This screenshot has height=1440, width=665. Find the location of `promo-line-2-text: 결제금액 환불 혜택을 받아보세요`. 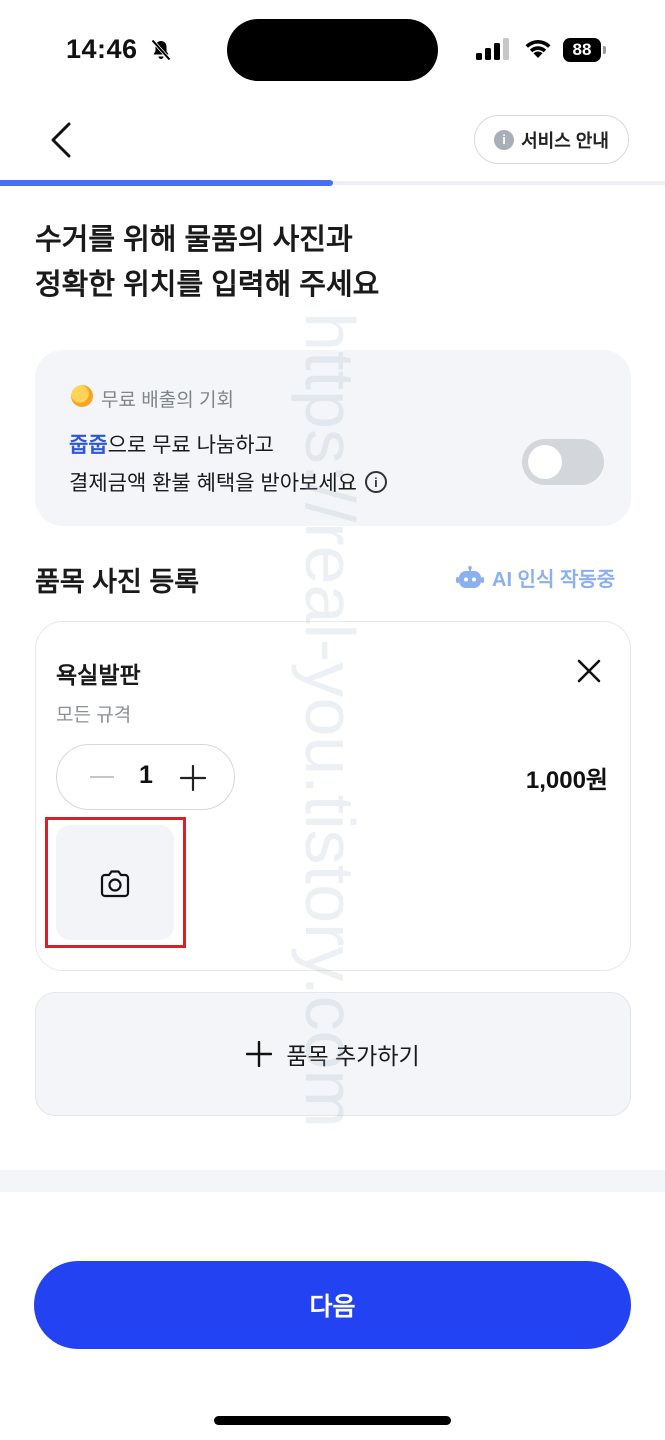

promo-line-2-text: 결제금액 환불 혜택을 받아보세요 is located at coordinates (213, 483).